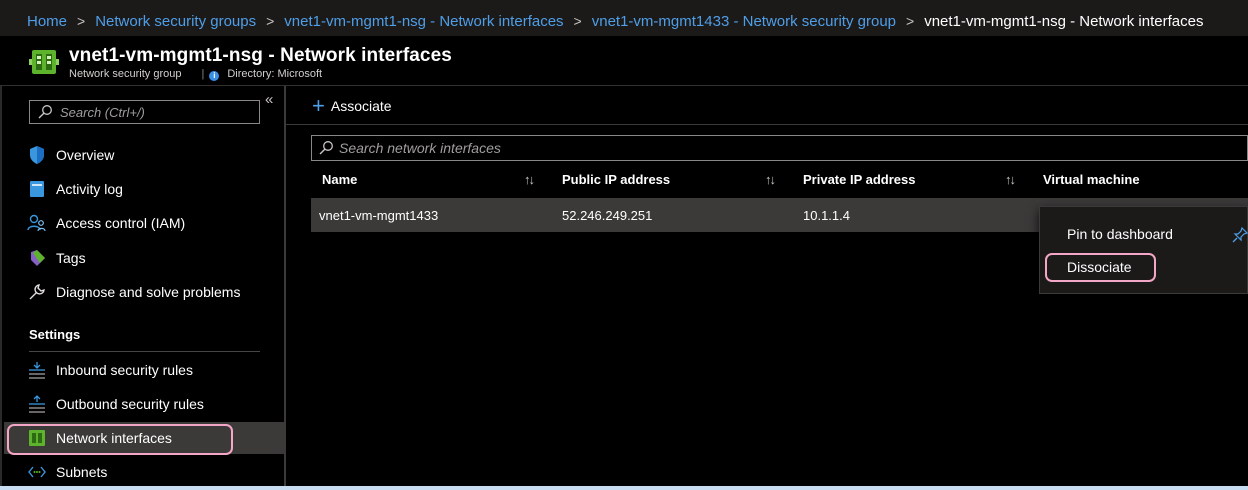 The image size is (1248, 490). Describe the element at coordinates (47, 21) in the screenshot. I see `breadcrumb-home: Home` at that location.